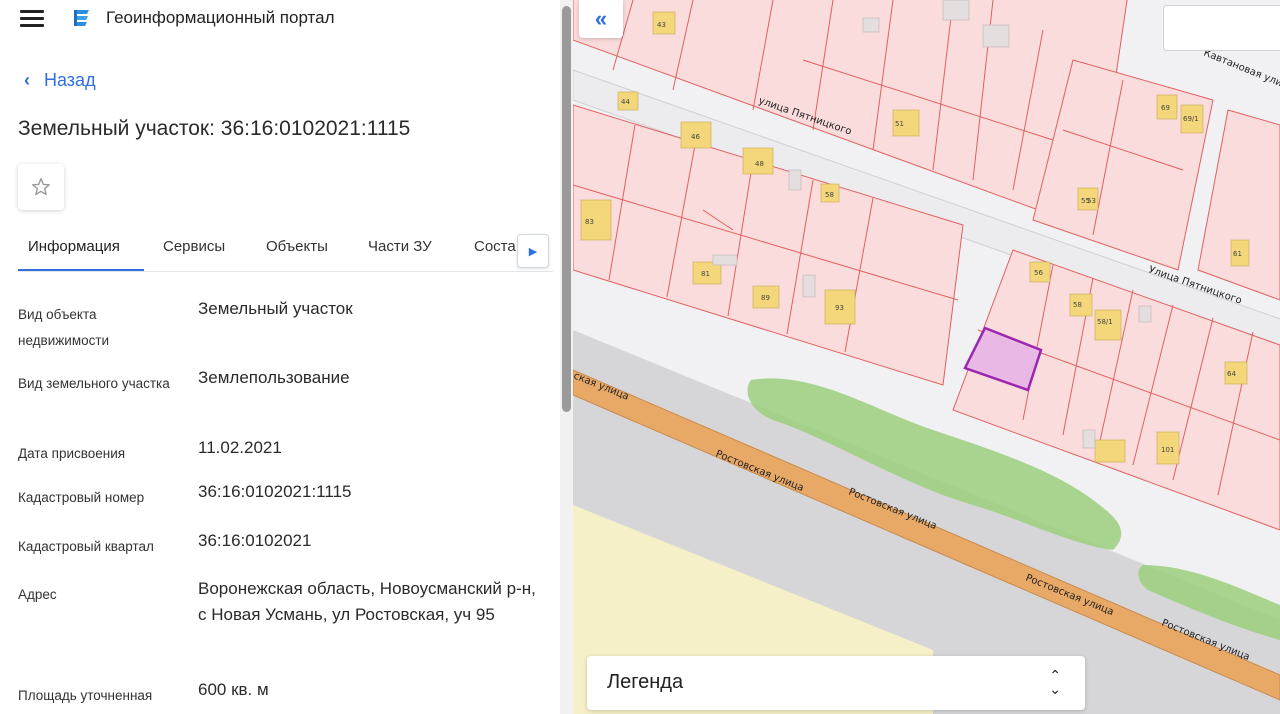  Describe the element at coordinates (1191, 119) in the screenshot. I see `plot-number: 69/1` at that location.